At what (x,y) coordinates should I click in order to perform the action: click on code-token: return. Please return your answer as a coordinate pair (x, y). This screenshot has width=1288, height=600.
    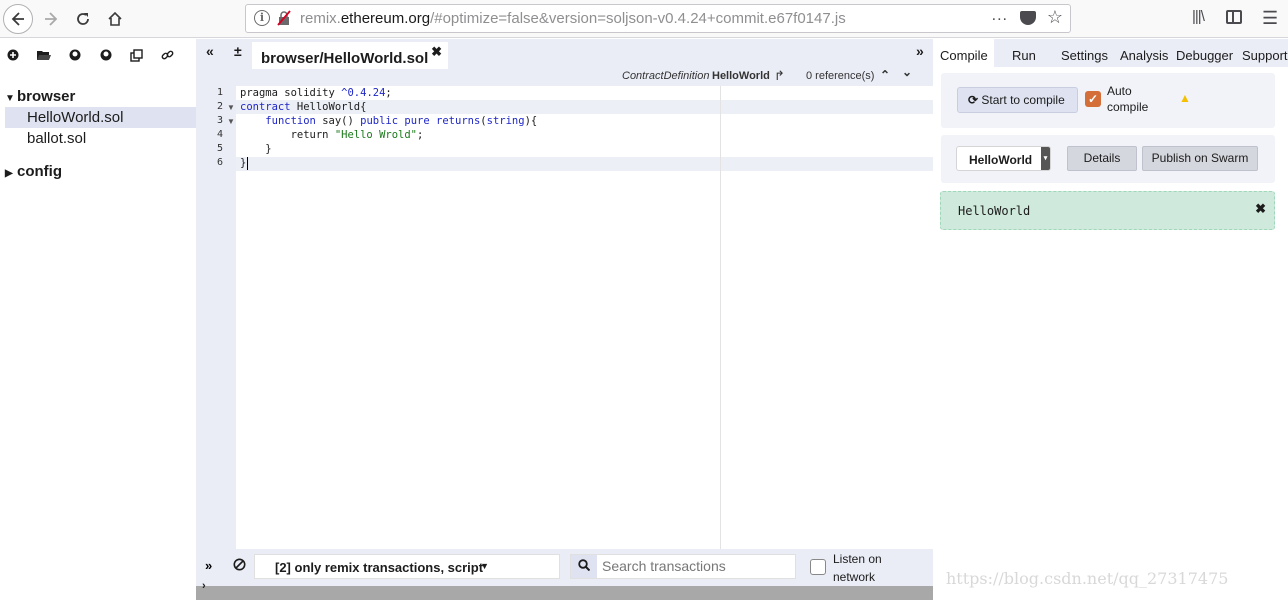
    Looking at the image, I should click on (287, 135).